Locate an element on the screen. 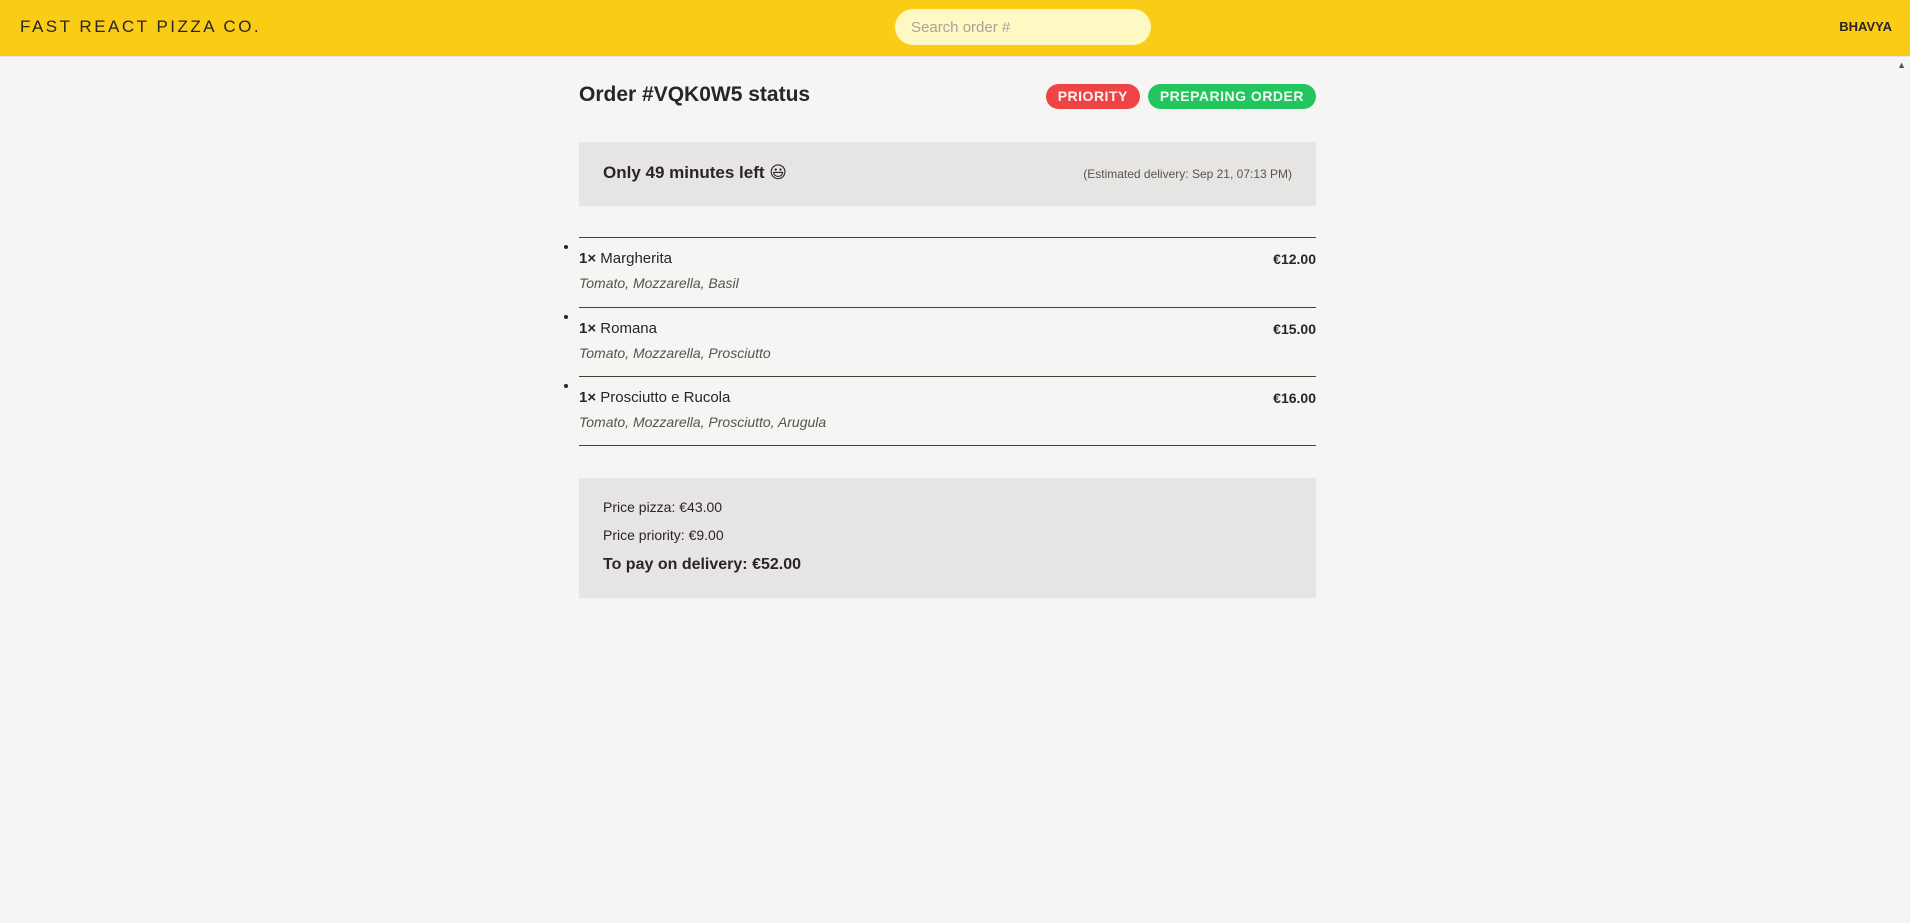 This screenshot has height=923, width=1910. username: Bhavya is located at coordinates (1865, 26).